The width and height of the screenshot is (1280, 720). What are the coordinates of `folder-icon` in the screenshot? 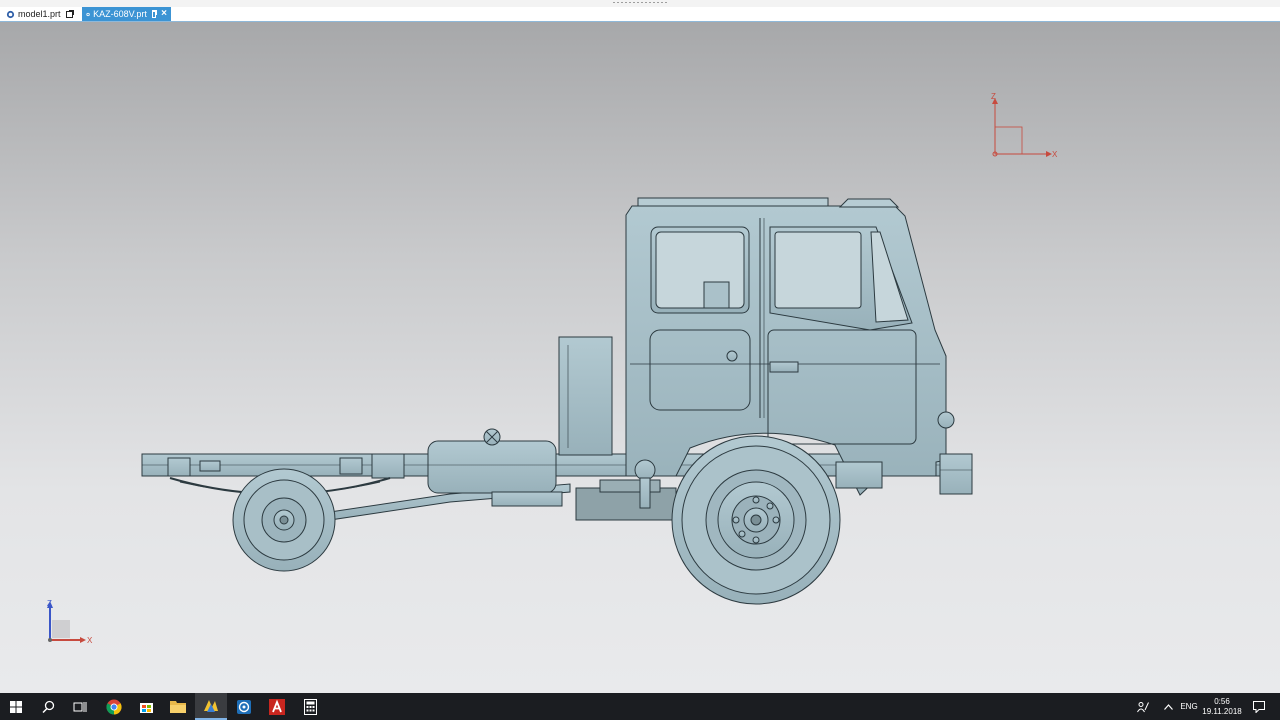 It's located at (178, 707).